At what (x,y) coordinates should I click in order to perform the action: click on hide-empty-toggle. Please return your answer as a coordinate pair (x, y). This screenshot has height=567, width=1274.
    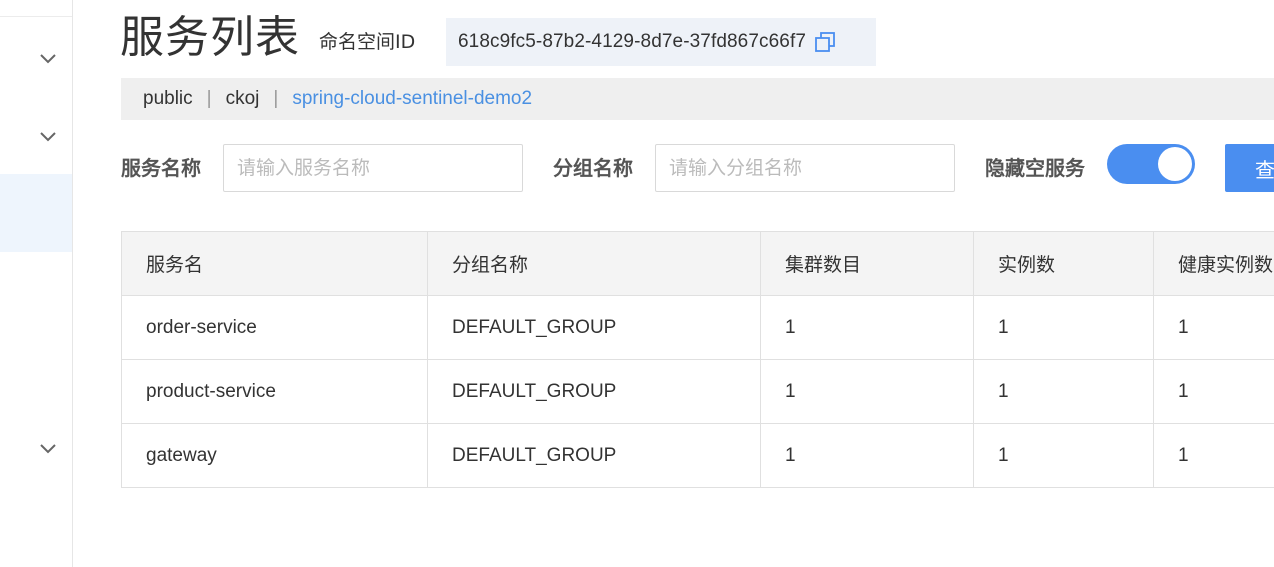
    Looking at the image, I should click on (1151, 164).